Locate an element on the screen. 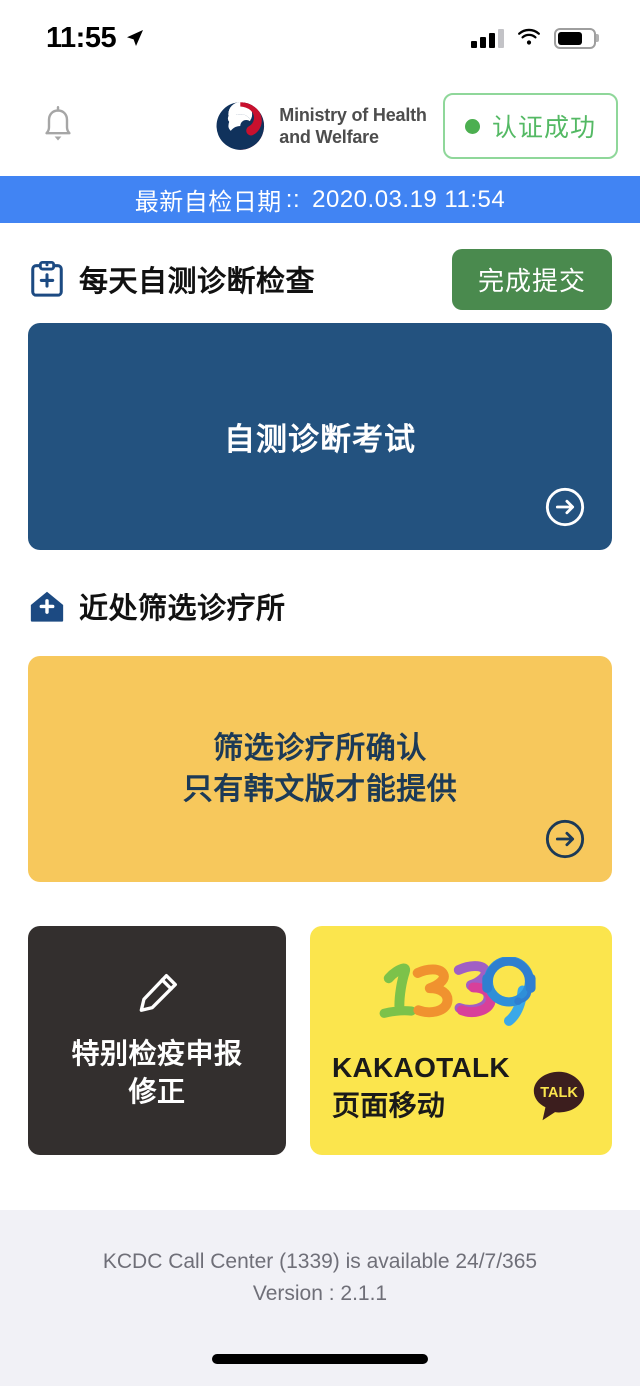 This screenshot has width=640, height=1386. clinic-section-title: 近处筛选诊疗所 is located at coordinates (182, 609).